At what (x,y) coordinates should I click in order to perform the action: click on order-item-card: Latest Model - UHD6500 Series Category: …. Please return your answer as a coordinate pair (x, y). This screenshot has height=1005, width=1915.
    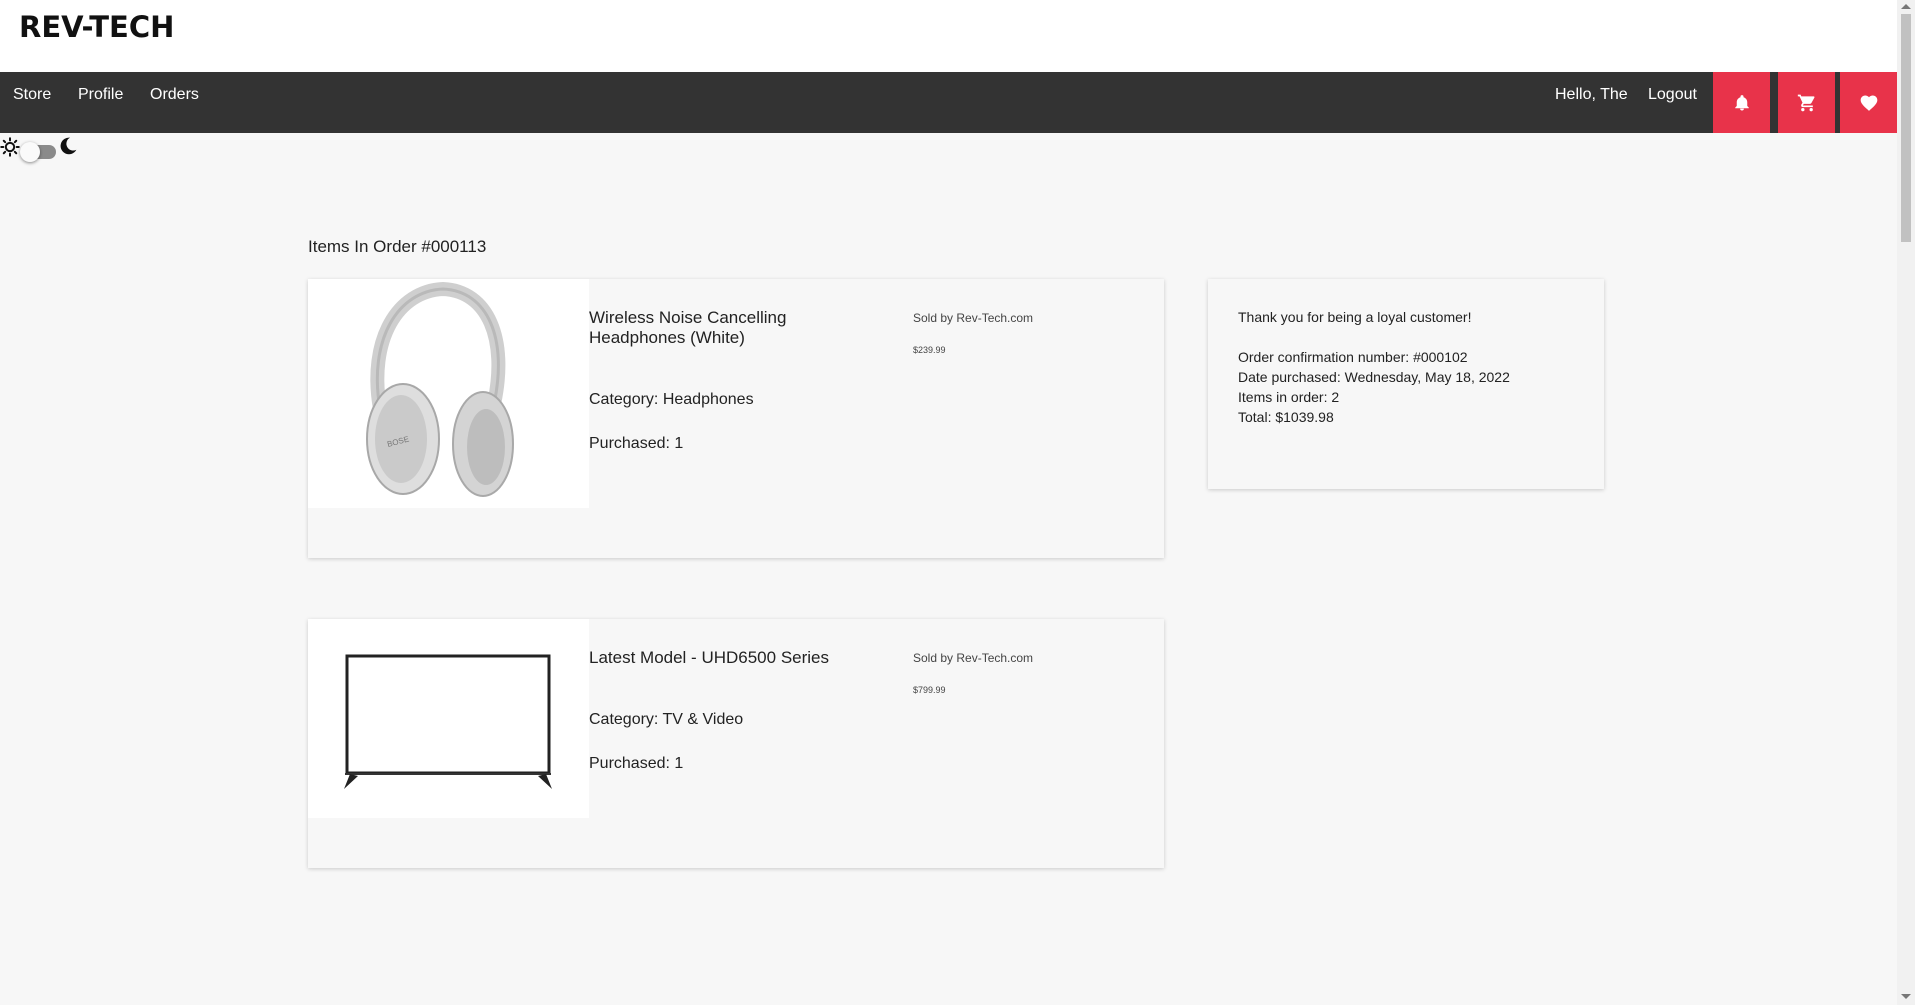
    Looking at the image, I should click on (736, 743).